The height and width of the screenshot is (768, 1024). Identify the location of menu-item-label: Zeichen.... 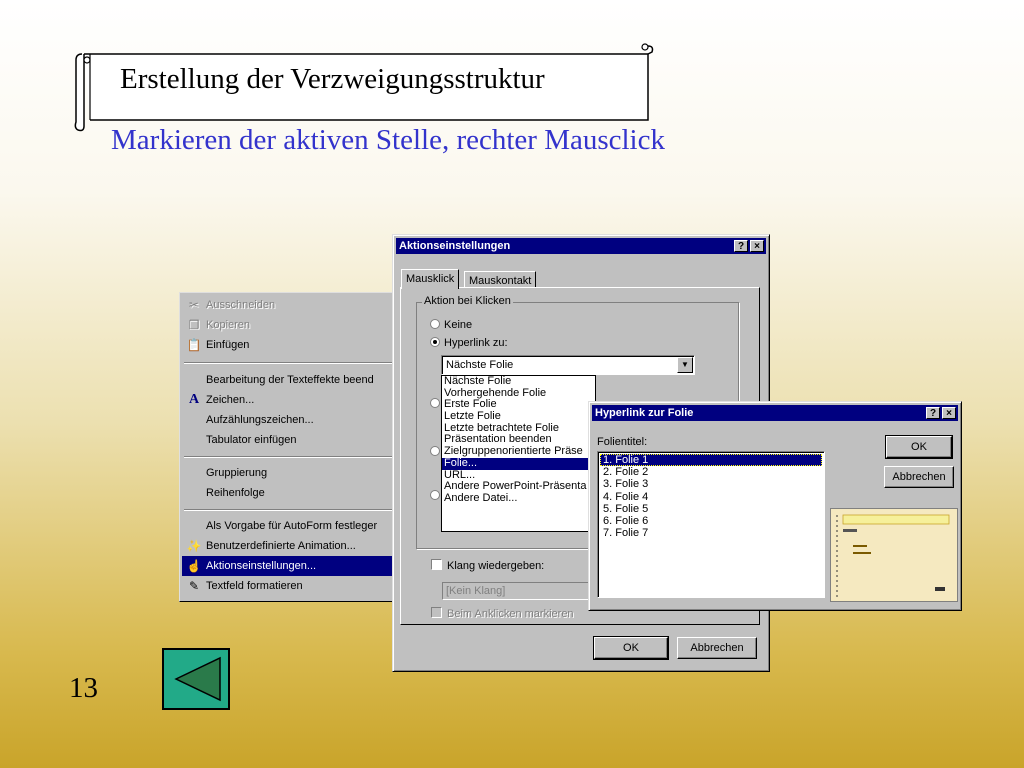
(230, 400).